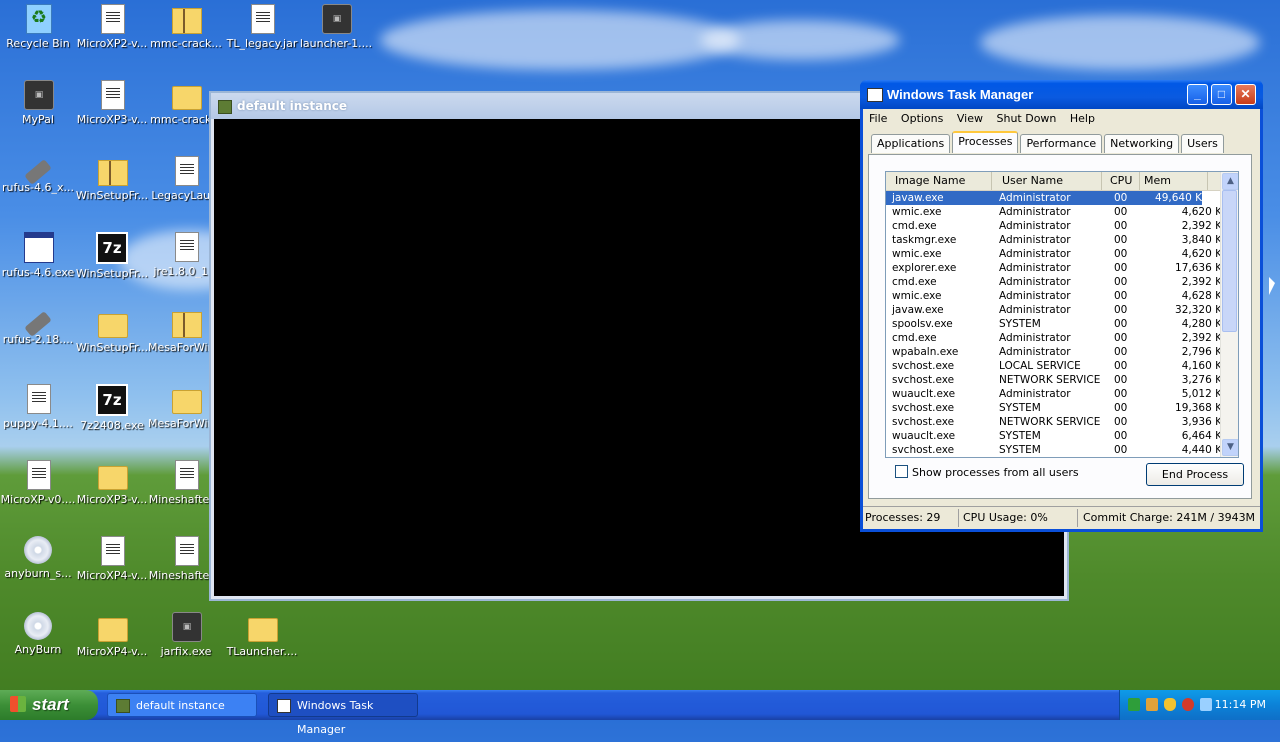 This screenshot has height=742, width=1280. I want to click on taskbar-item-default-instance: default instance, so click(182, 705).